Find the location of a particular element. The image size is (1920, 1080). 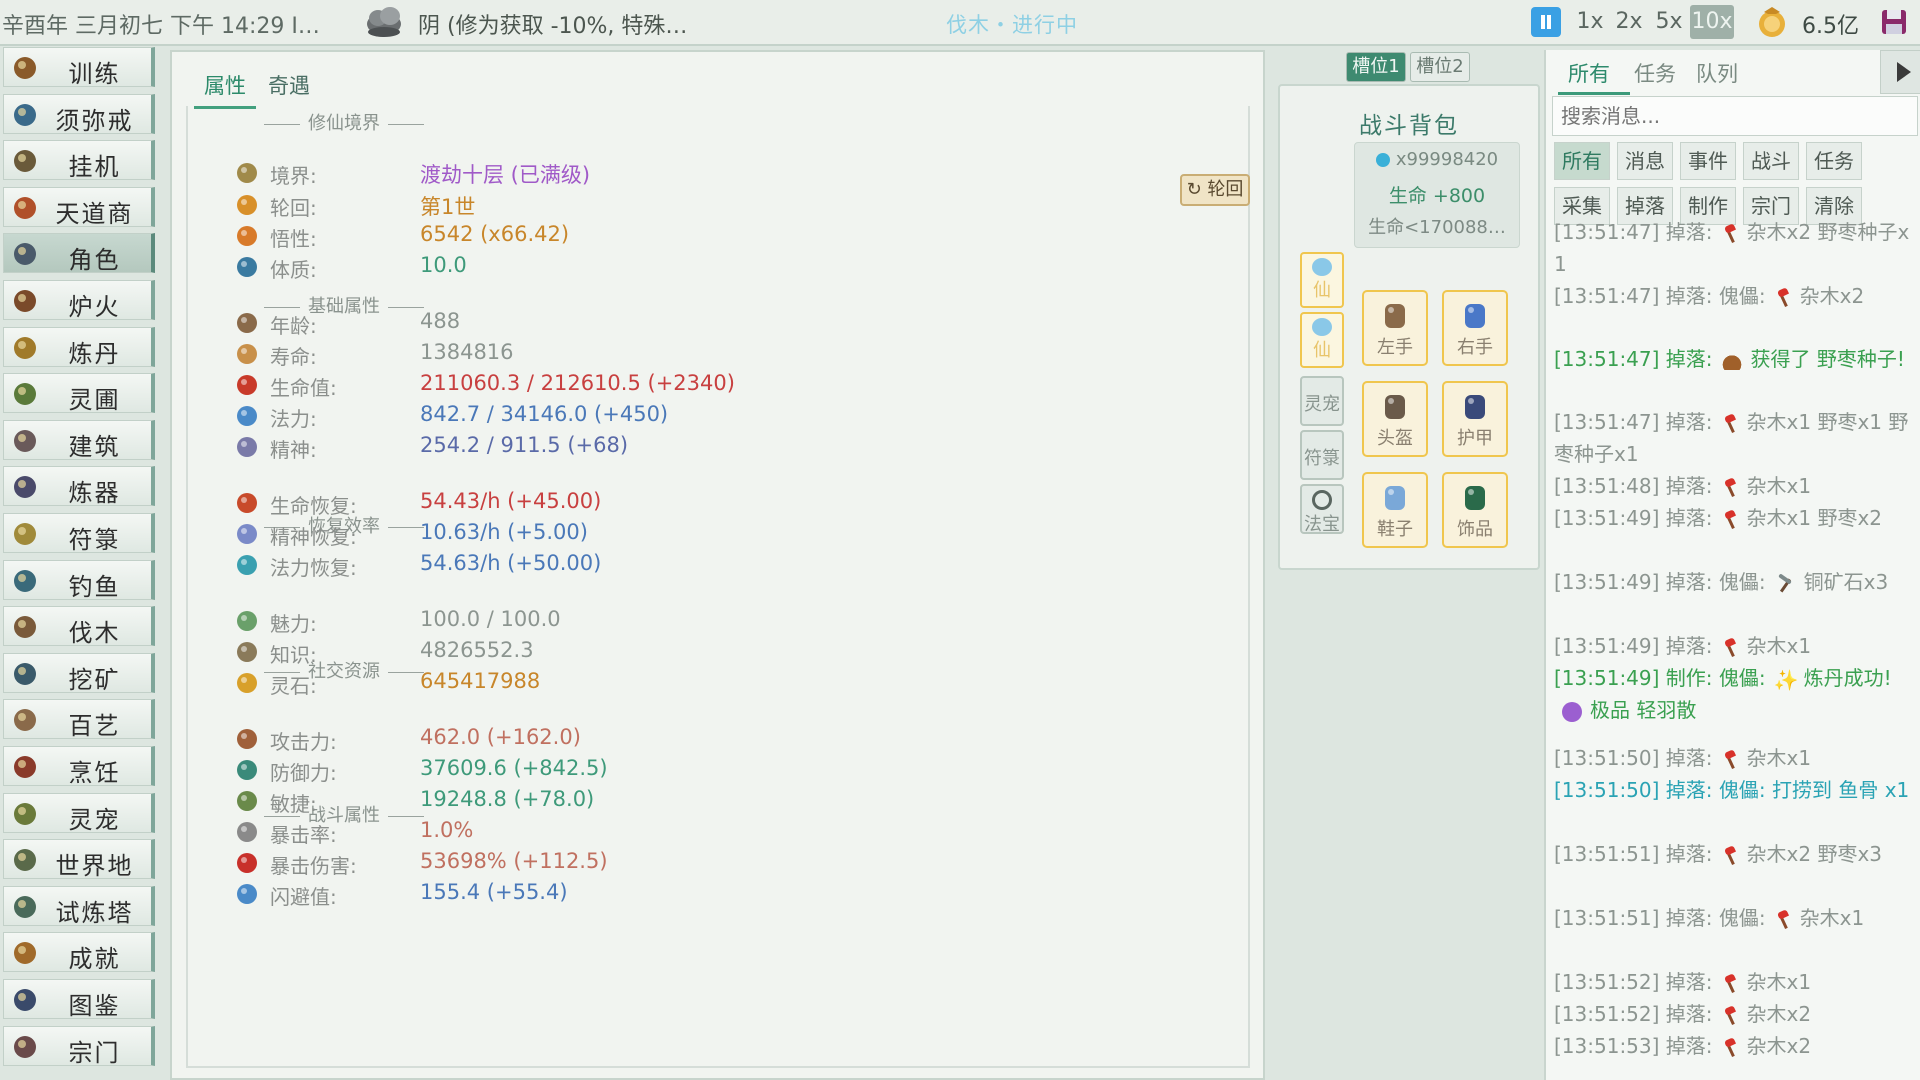

speed-2x-button: 2x is located at coordinates (1629, 22).